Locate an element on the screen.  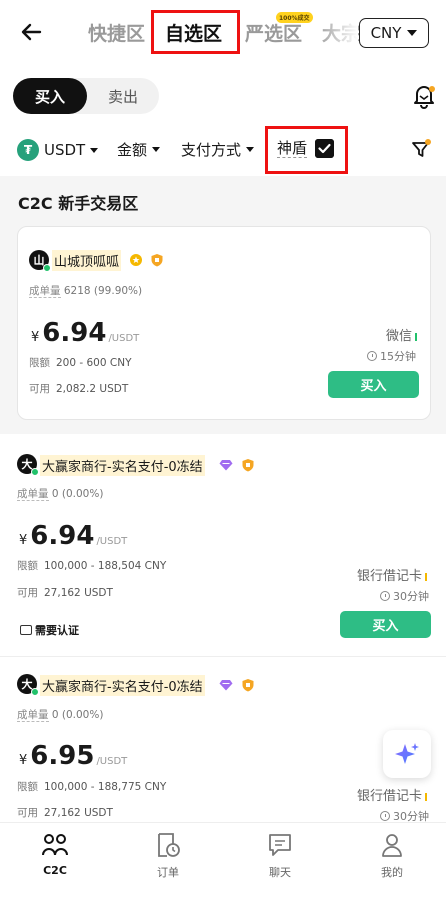
available-value: 2,082.2 USDT is located at coordinates (92, 389).